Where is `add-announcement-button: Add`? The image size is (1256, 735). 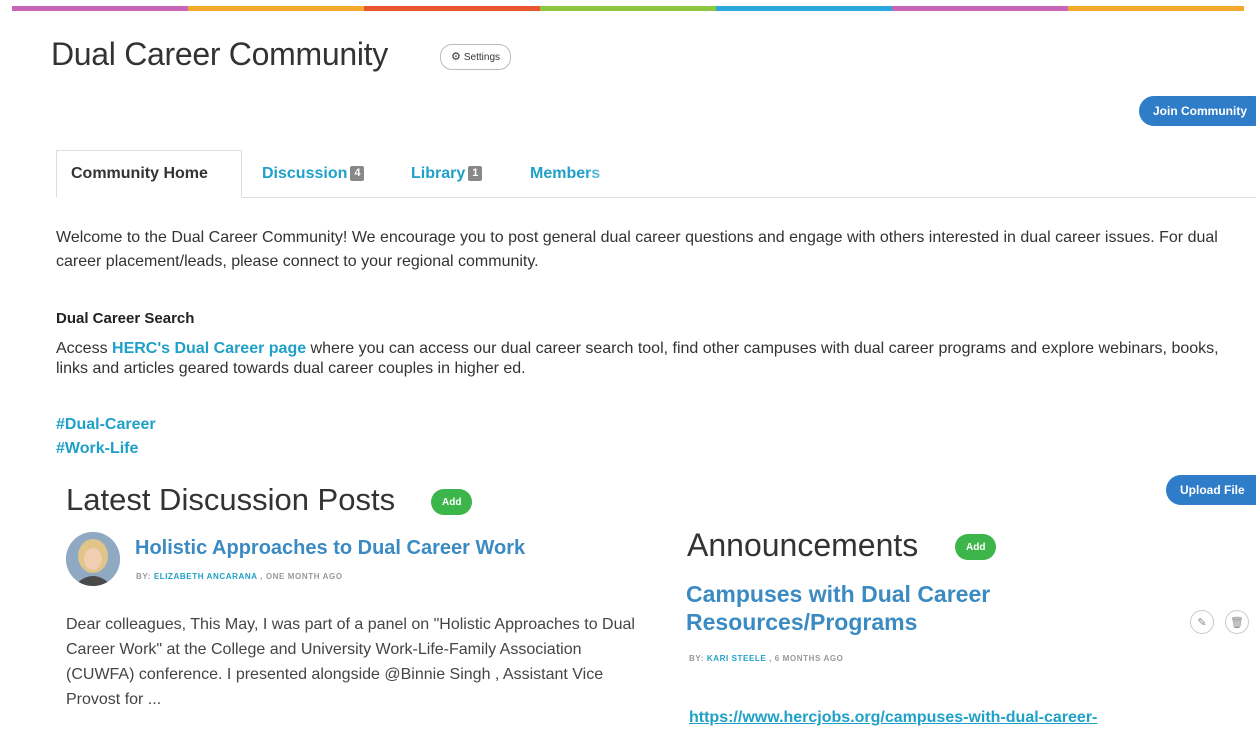 add-announcement-button: Add is located at coordinates (976, 547).